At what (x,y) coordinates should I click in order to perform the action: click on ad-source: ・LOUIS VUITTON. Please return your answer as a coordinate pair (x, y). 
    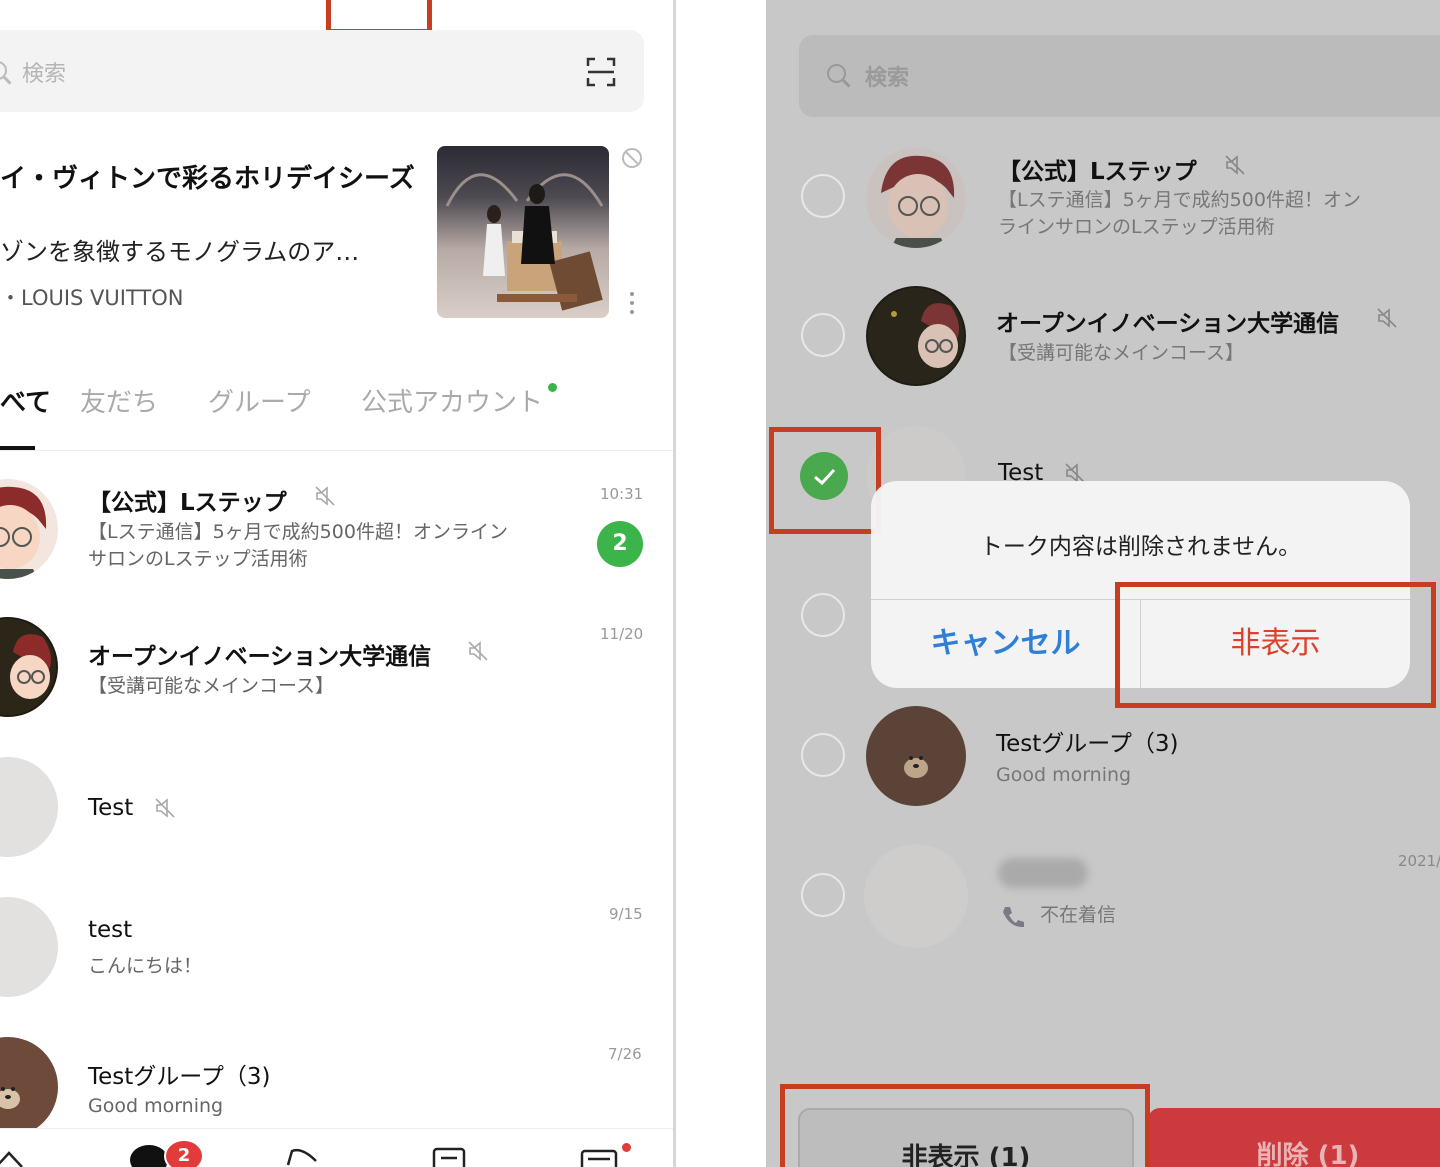
    Looking at the image, I should click on (92, 298).